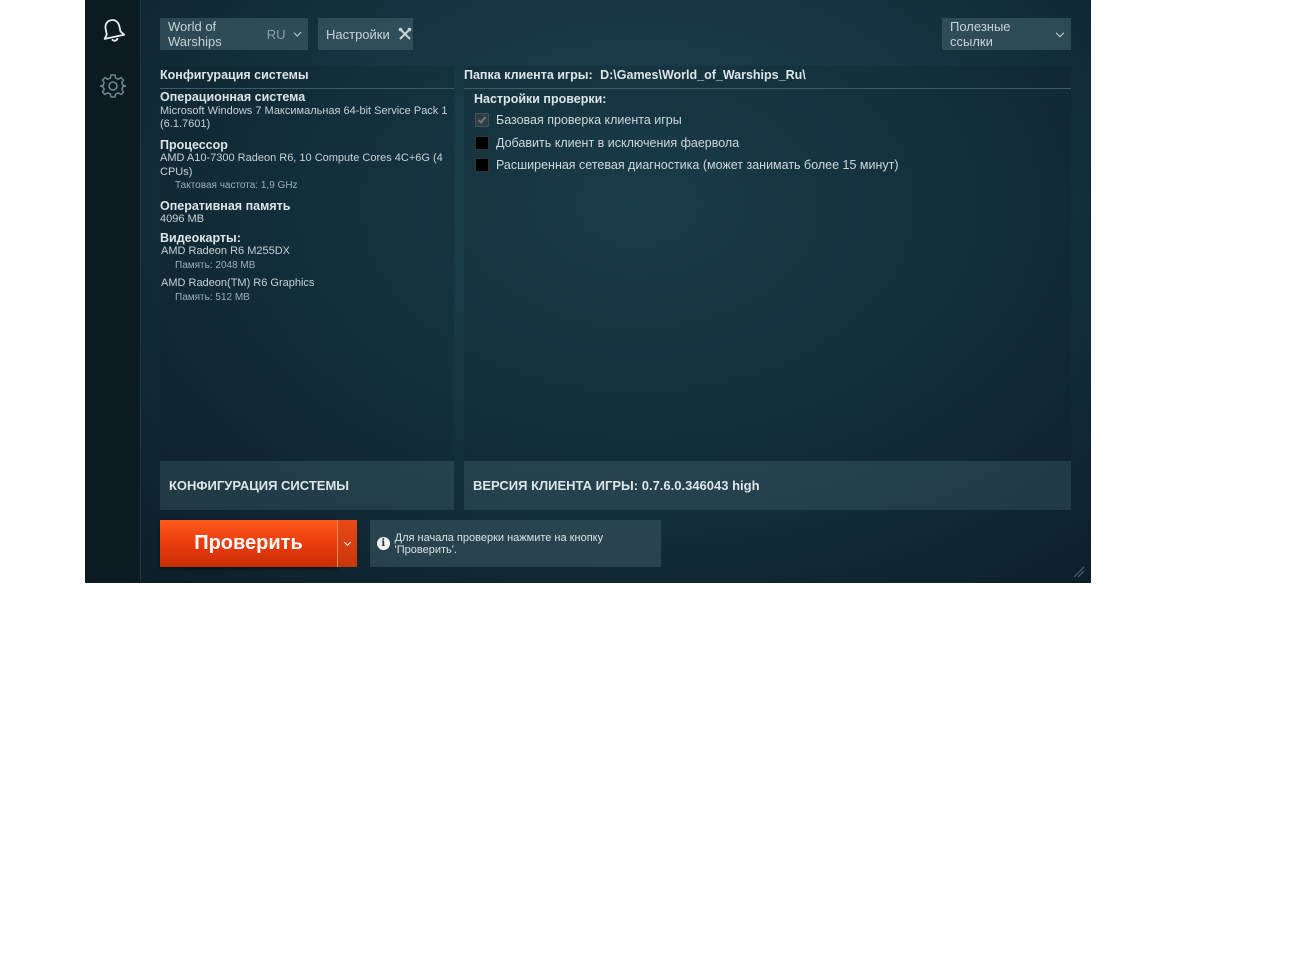 The height and width of the screenshot is (970, 1295). I want to click on checkbox-checked, so click(482, 120).